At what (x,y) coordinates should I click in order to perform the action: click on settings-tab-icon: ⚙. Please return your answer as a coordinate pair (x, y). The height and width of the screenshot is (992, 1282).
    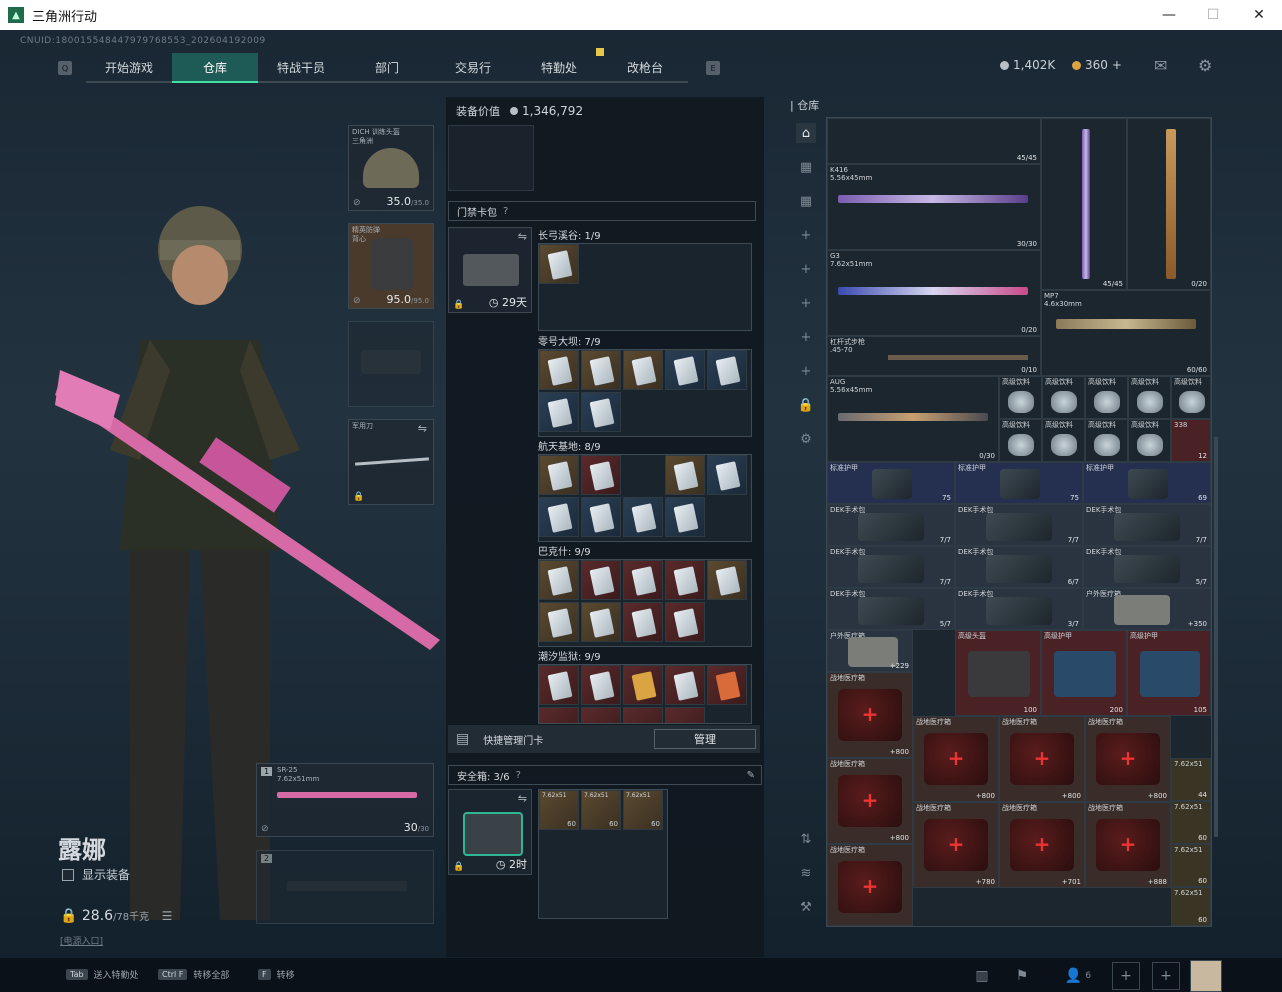
    Looking at the image, I should click on (806, 439).